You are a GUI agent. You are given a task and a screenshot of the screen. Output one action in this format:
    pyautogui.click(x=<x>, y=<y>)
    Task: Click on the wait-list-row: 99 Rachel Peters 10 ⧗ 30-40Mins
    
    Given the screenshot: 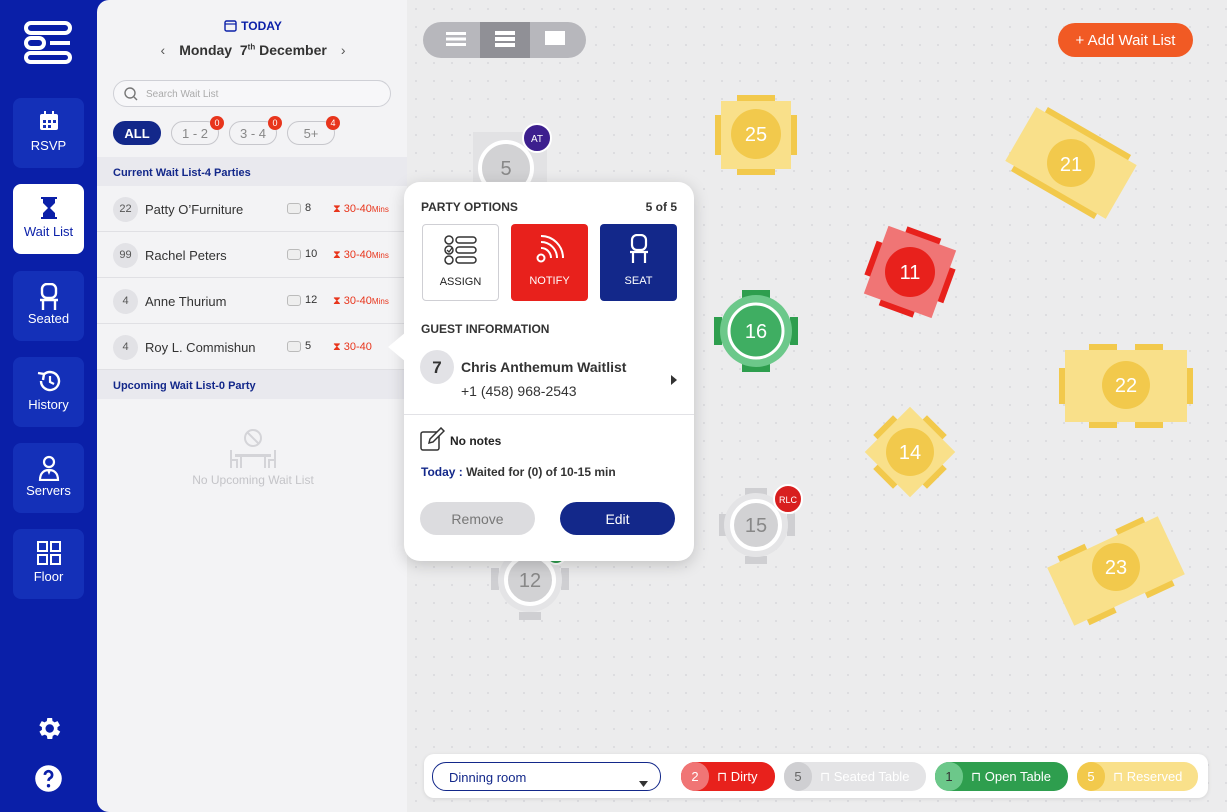 What is the action you would take?
    pyautogui.click(x=253, y=255)
    